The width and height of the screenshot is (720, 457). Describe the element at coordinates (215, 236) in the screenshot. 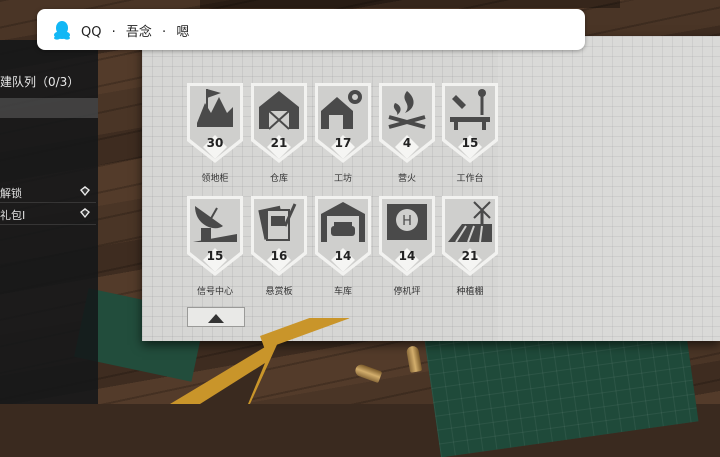

I see `radar-dish-icon` at that location.